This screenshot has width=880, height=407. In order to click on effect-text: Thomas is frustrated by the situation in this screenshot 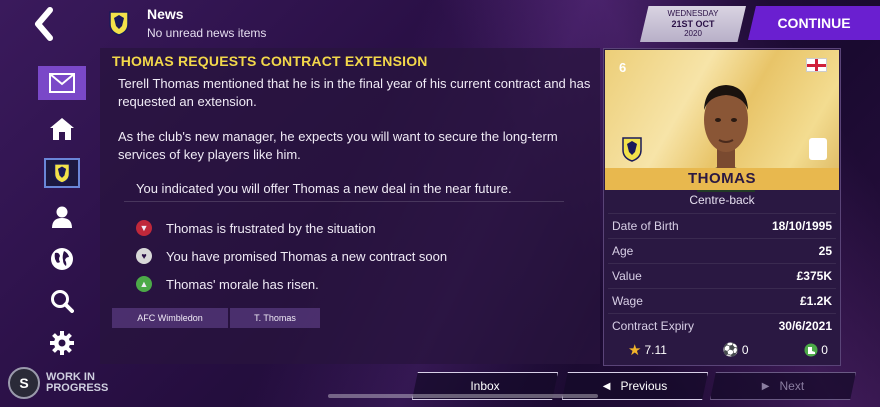, I will do `click(271, 228)`.